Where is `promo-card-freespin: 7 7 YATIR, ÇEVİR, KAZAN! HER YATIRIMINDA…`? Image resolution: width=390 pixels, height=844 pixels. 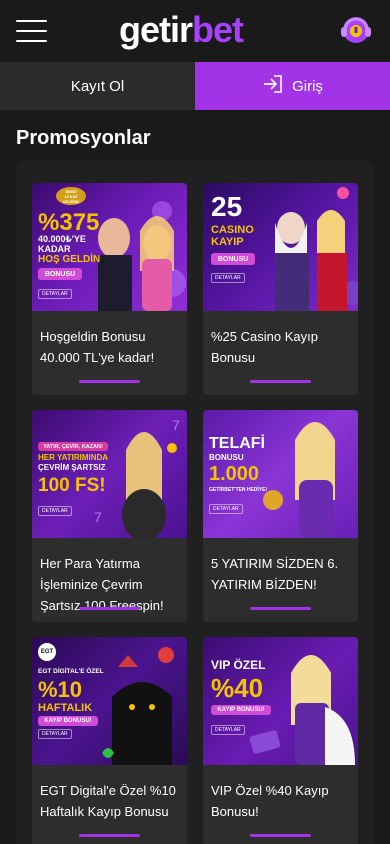 promo-card-freespin: 7 7 YATIR, ÇEVİR, KAZAN! HER YATIRIMINDA… is located at coordinates (109, 516).